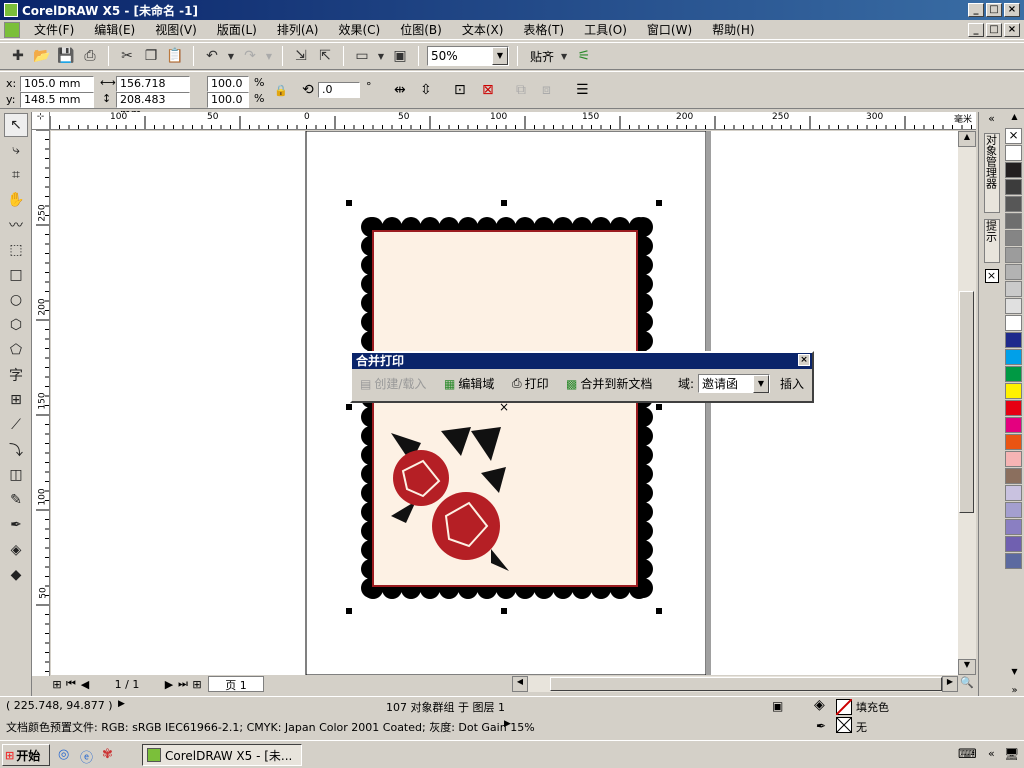 This screenshot has width=1024, height=768. Describe the element at coordinates (393, 383) in the screenshot. I see `create-load-button: ▤ 创建/载入` at that location.